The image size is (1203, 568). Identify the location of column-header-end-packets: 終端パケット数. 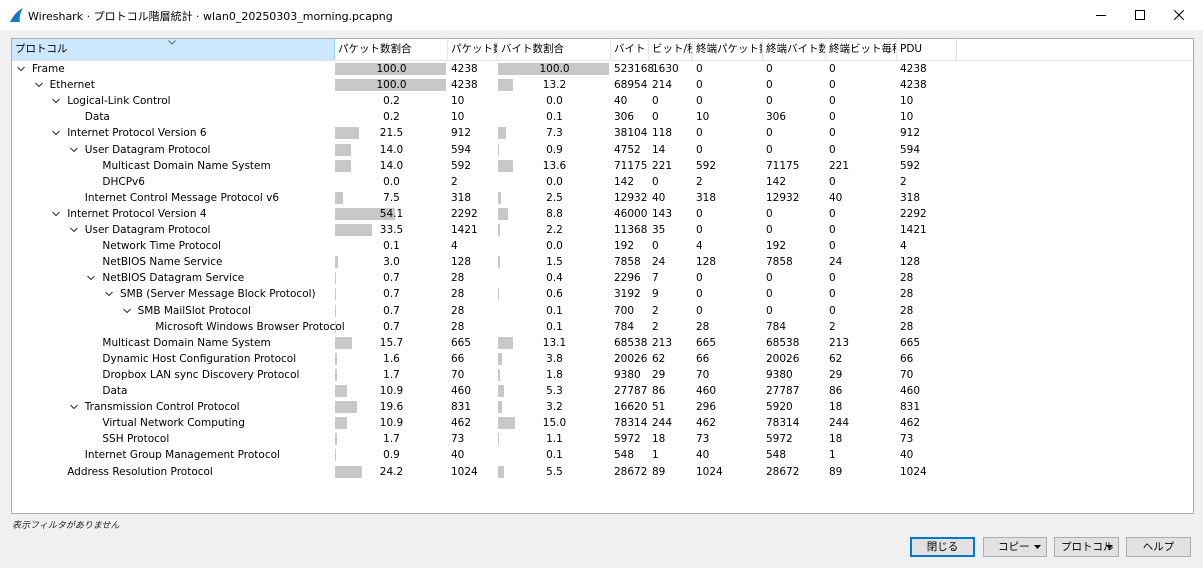
(728, 49).